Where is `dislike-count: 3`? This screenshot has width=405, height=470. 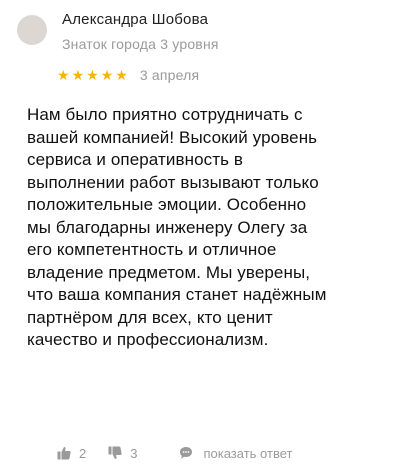 dislike-count: 3 is located at coordinates (134, 453).